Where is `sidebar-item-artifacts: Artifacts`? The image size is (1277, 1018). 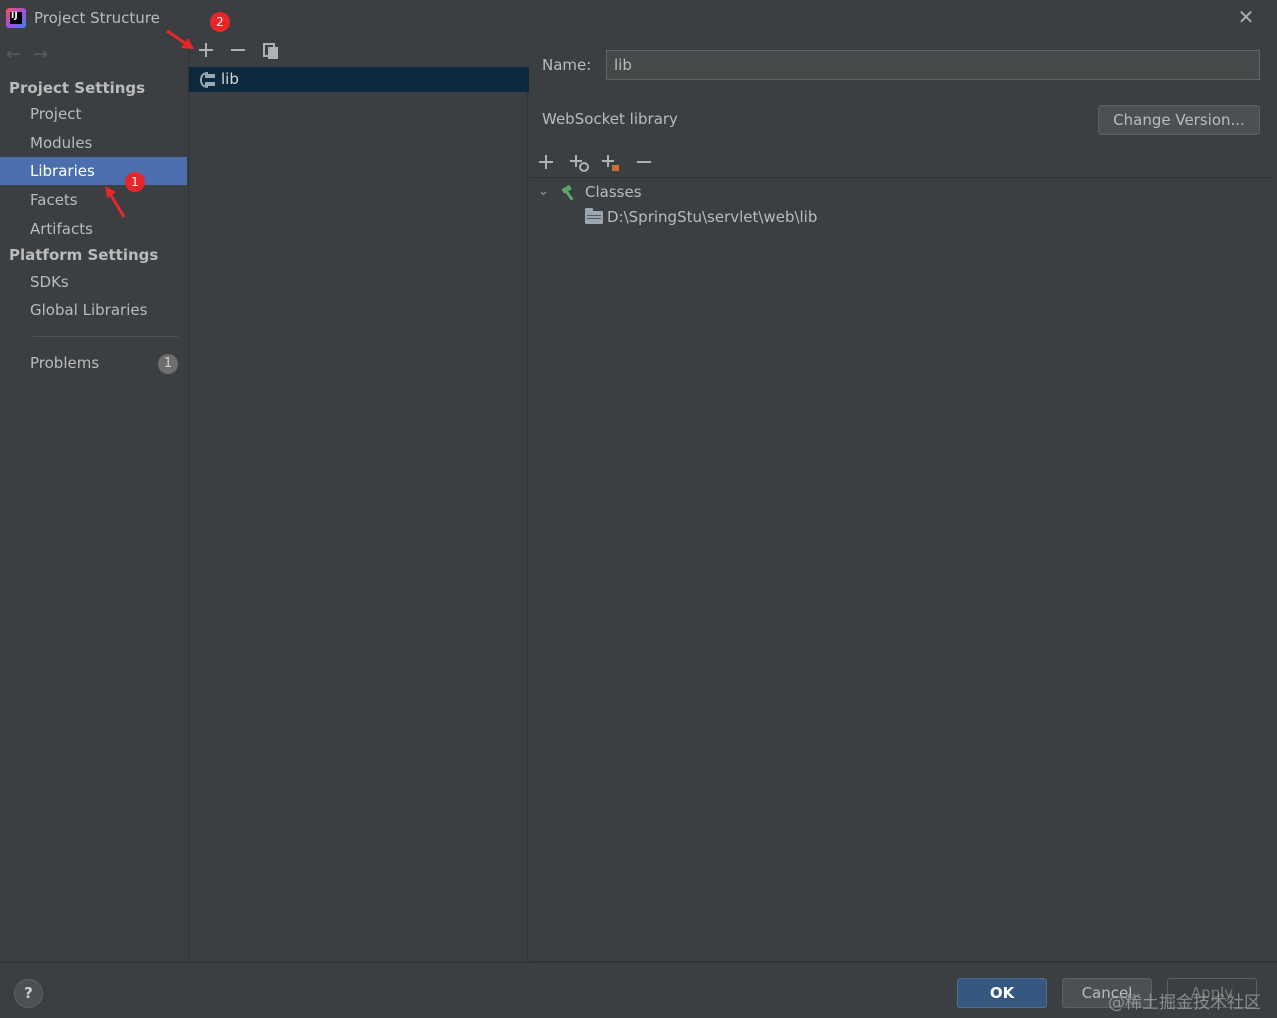 sidebar-item-artifacts: Artifacts is located at coordinates (93, 229).